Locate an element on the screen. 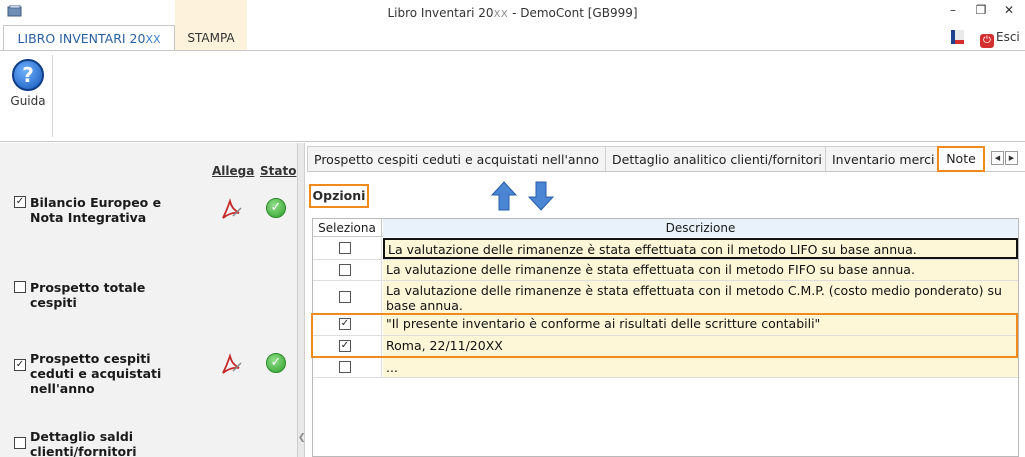 Image resolution: width=1025 pixels, height=457 pixels. header-allega: Allega is located at coordinates (233, 171).